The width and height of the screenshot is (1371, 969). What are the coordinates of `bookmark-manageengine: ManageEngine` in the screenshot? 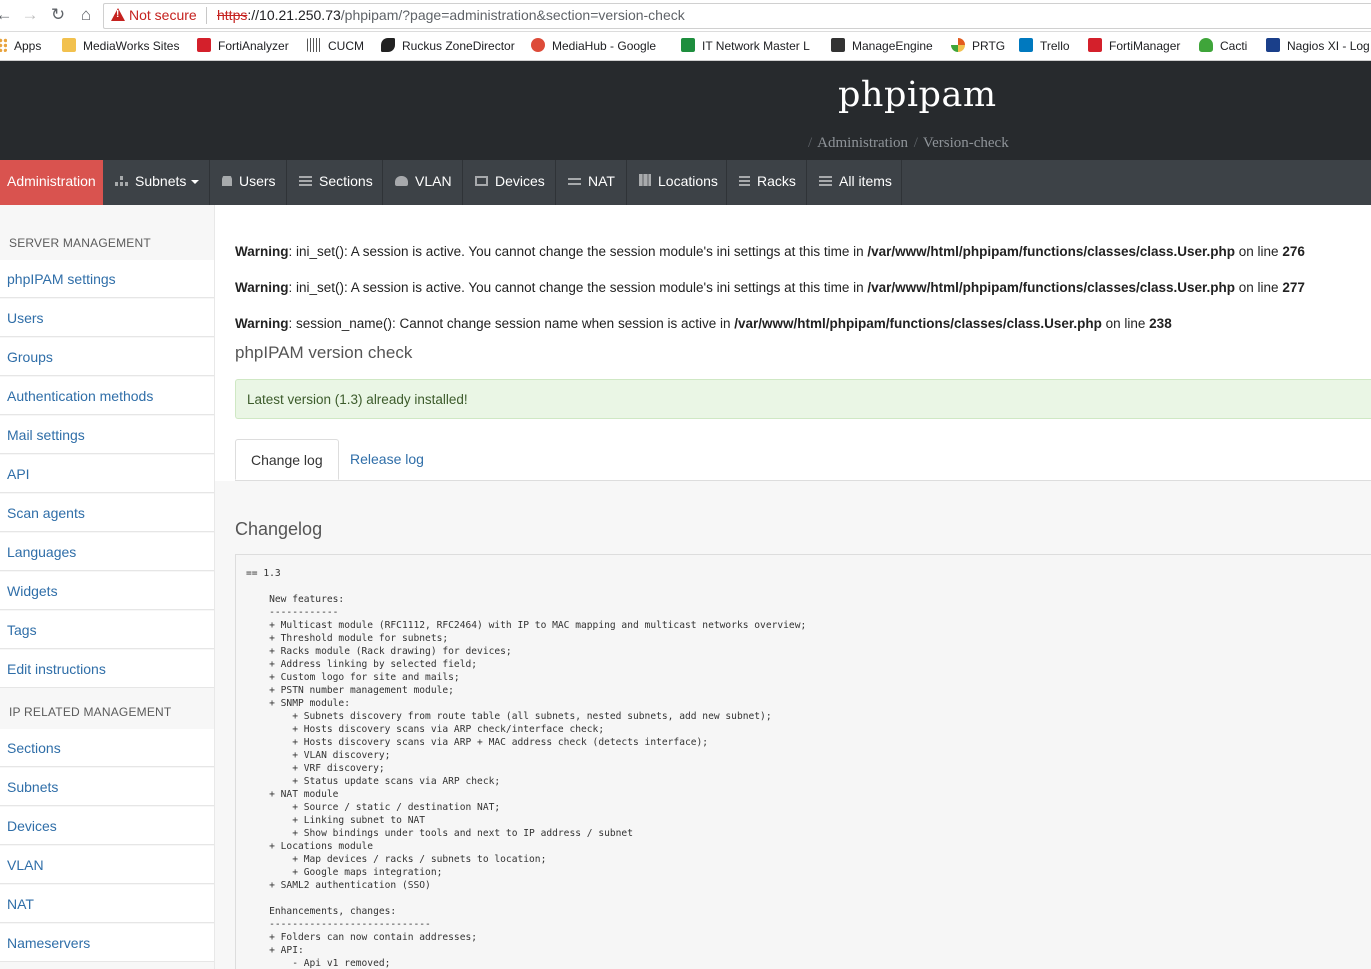 It's located at (882, 45).